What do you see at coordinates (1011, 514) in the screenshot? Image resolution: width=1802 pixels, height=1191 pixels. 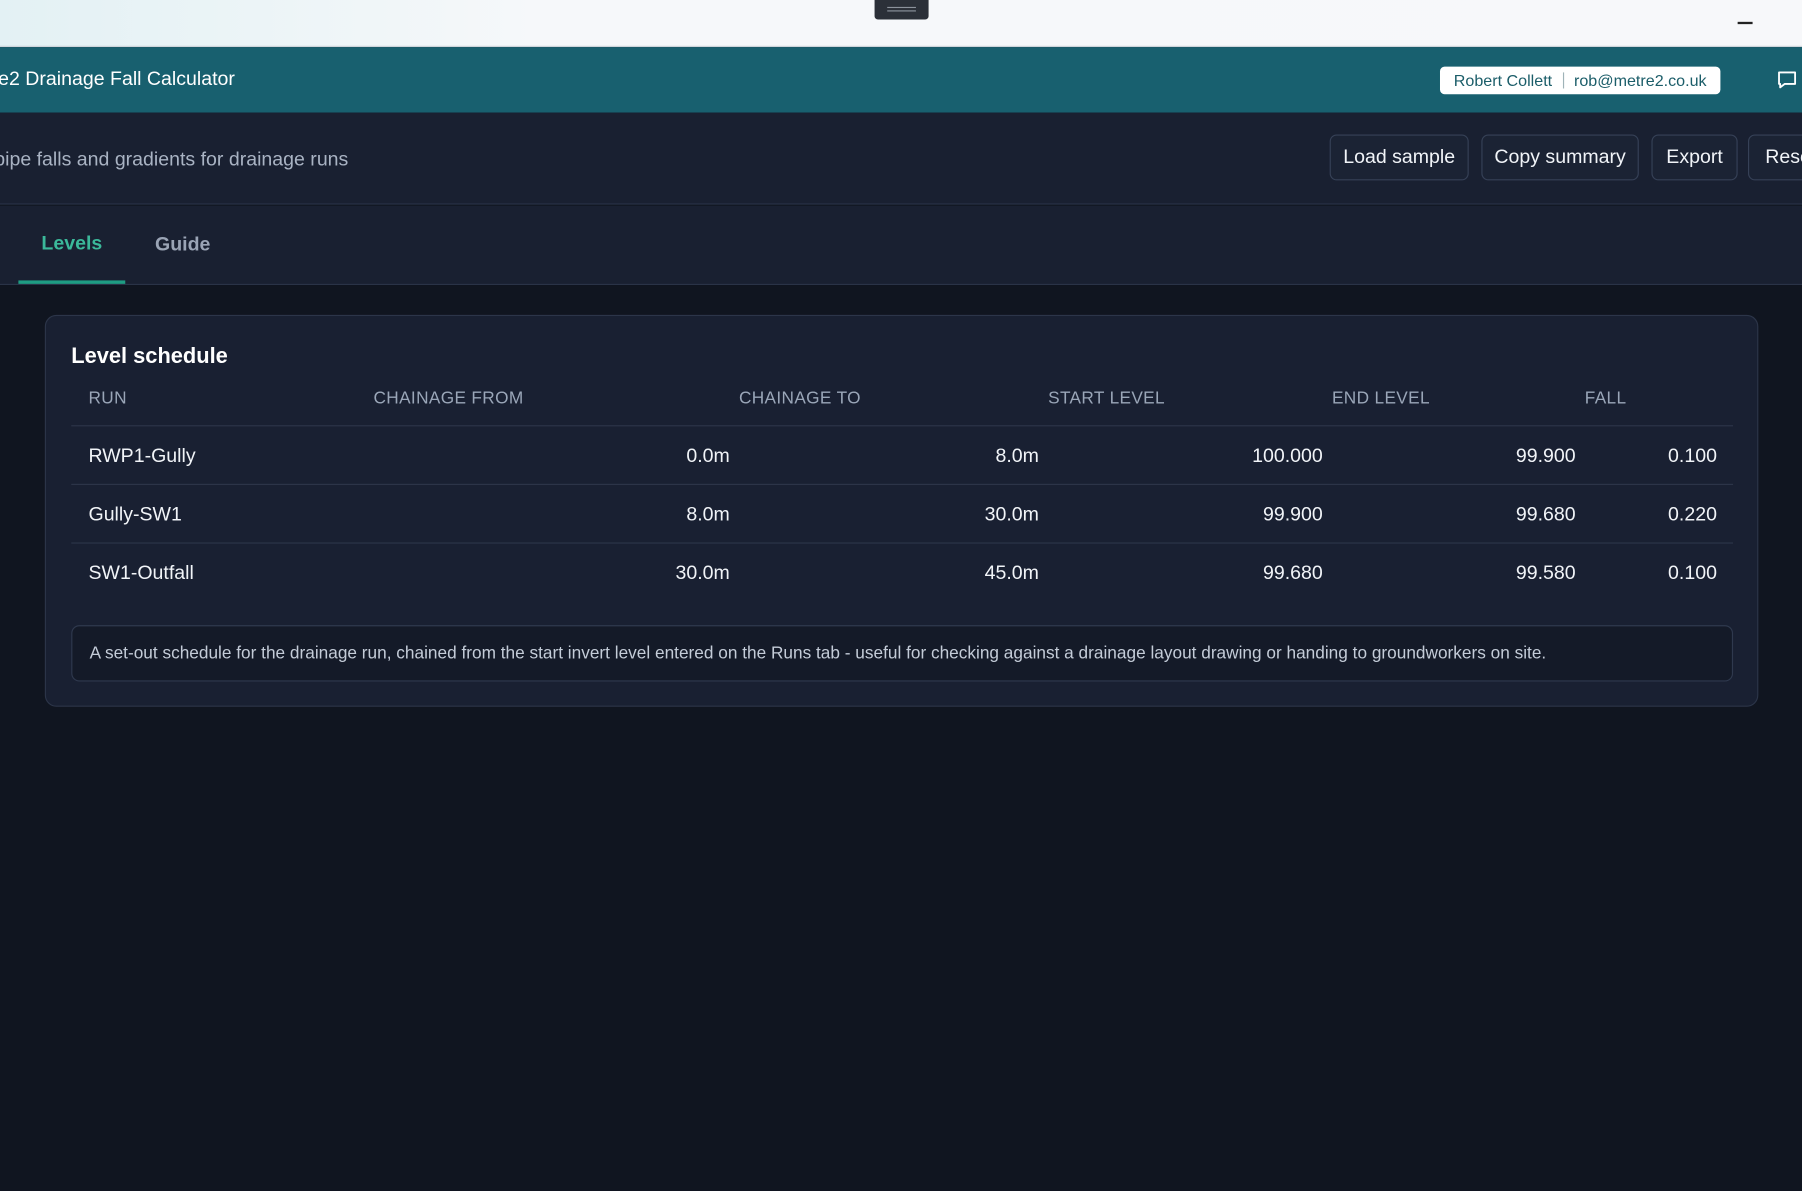 I see `cell-chainage-to: 30.0m` at bounding box center [1011, 514].